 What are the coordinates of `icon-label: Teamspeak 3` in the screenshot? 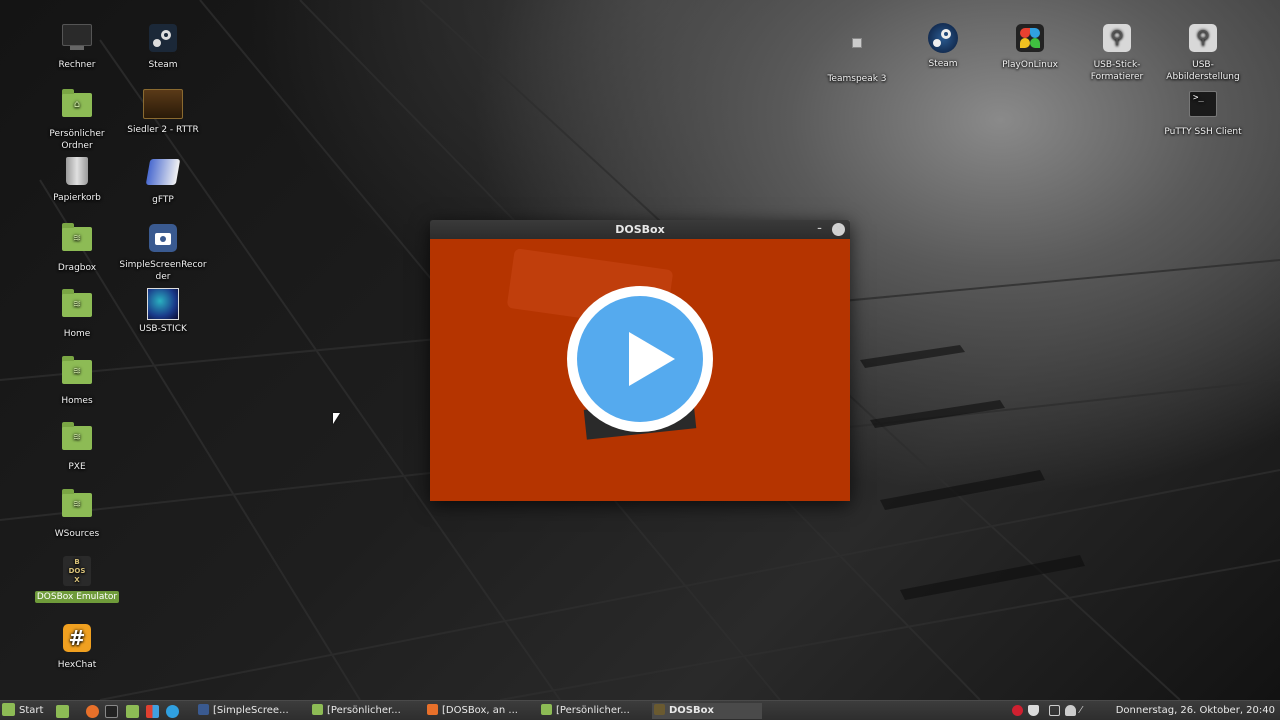 It's located at (857, 79).